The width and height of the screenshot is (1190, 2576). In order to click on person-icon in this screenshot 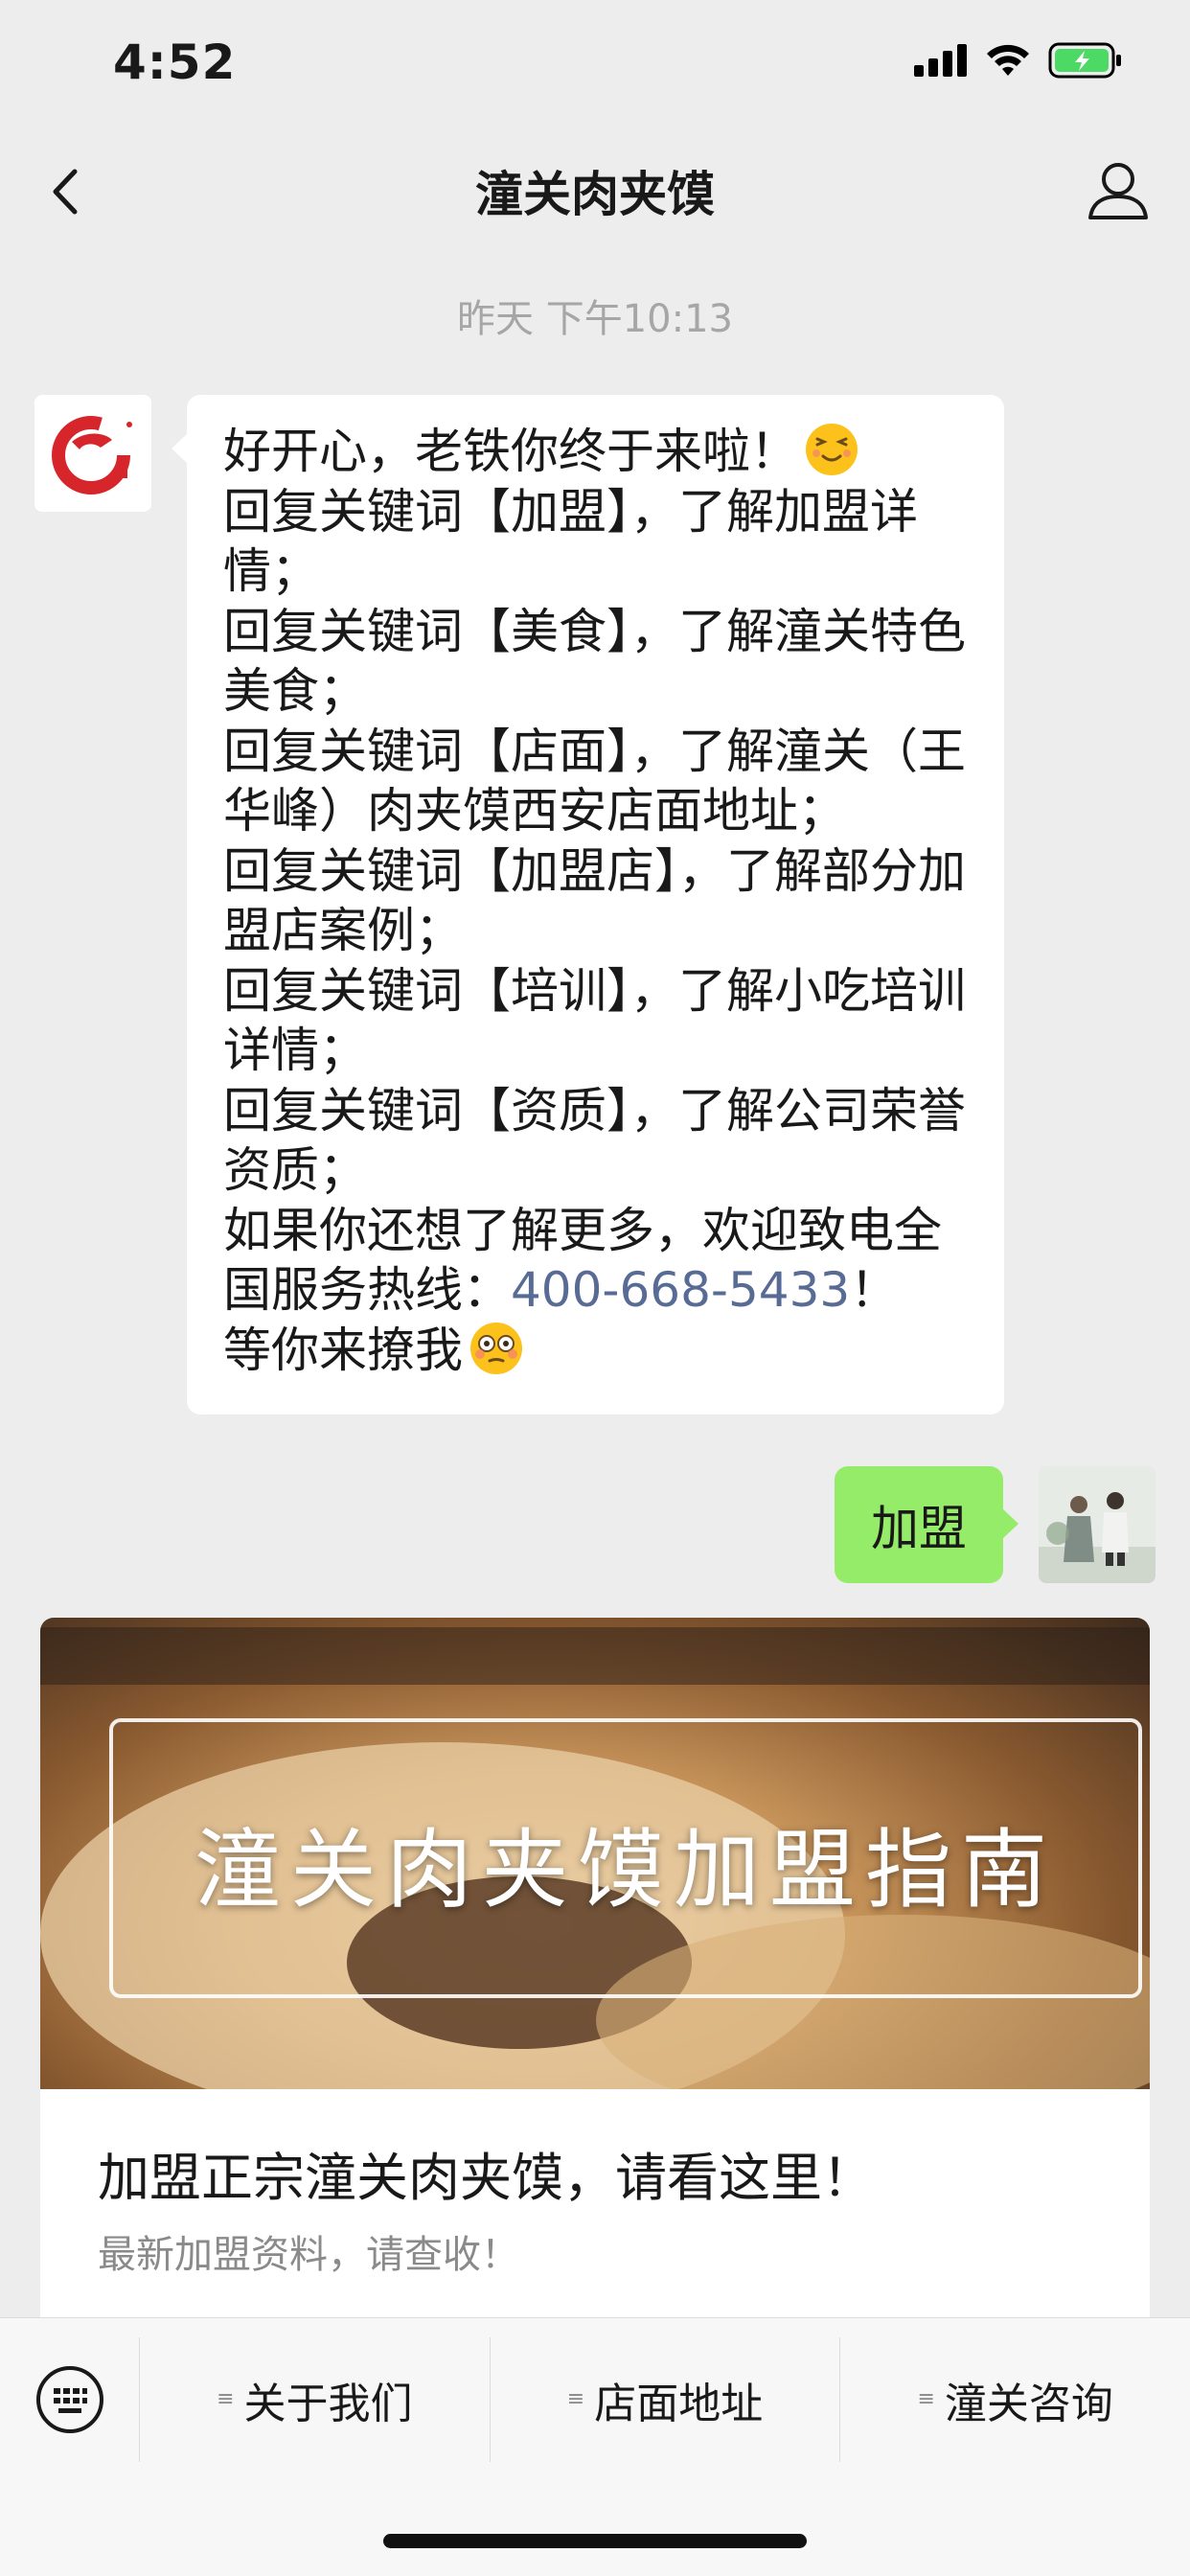, I will do `click(1118, 191)`.